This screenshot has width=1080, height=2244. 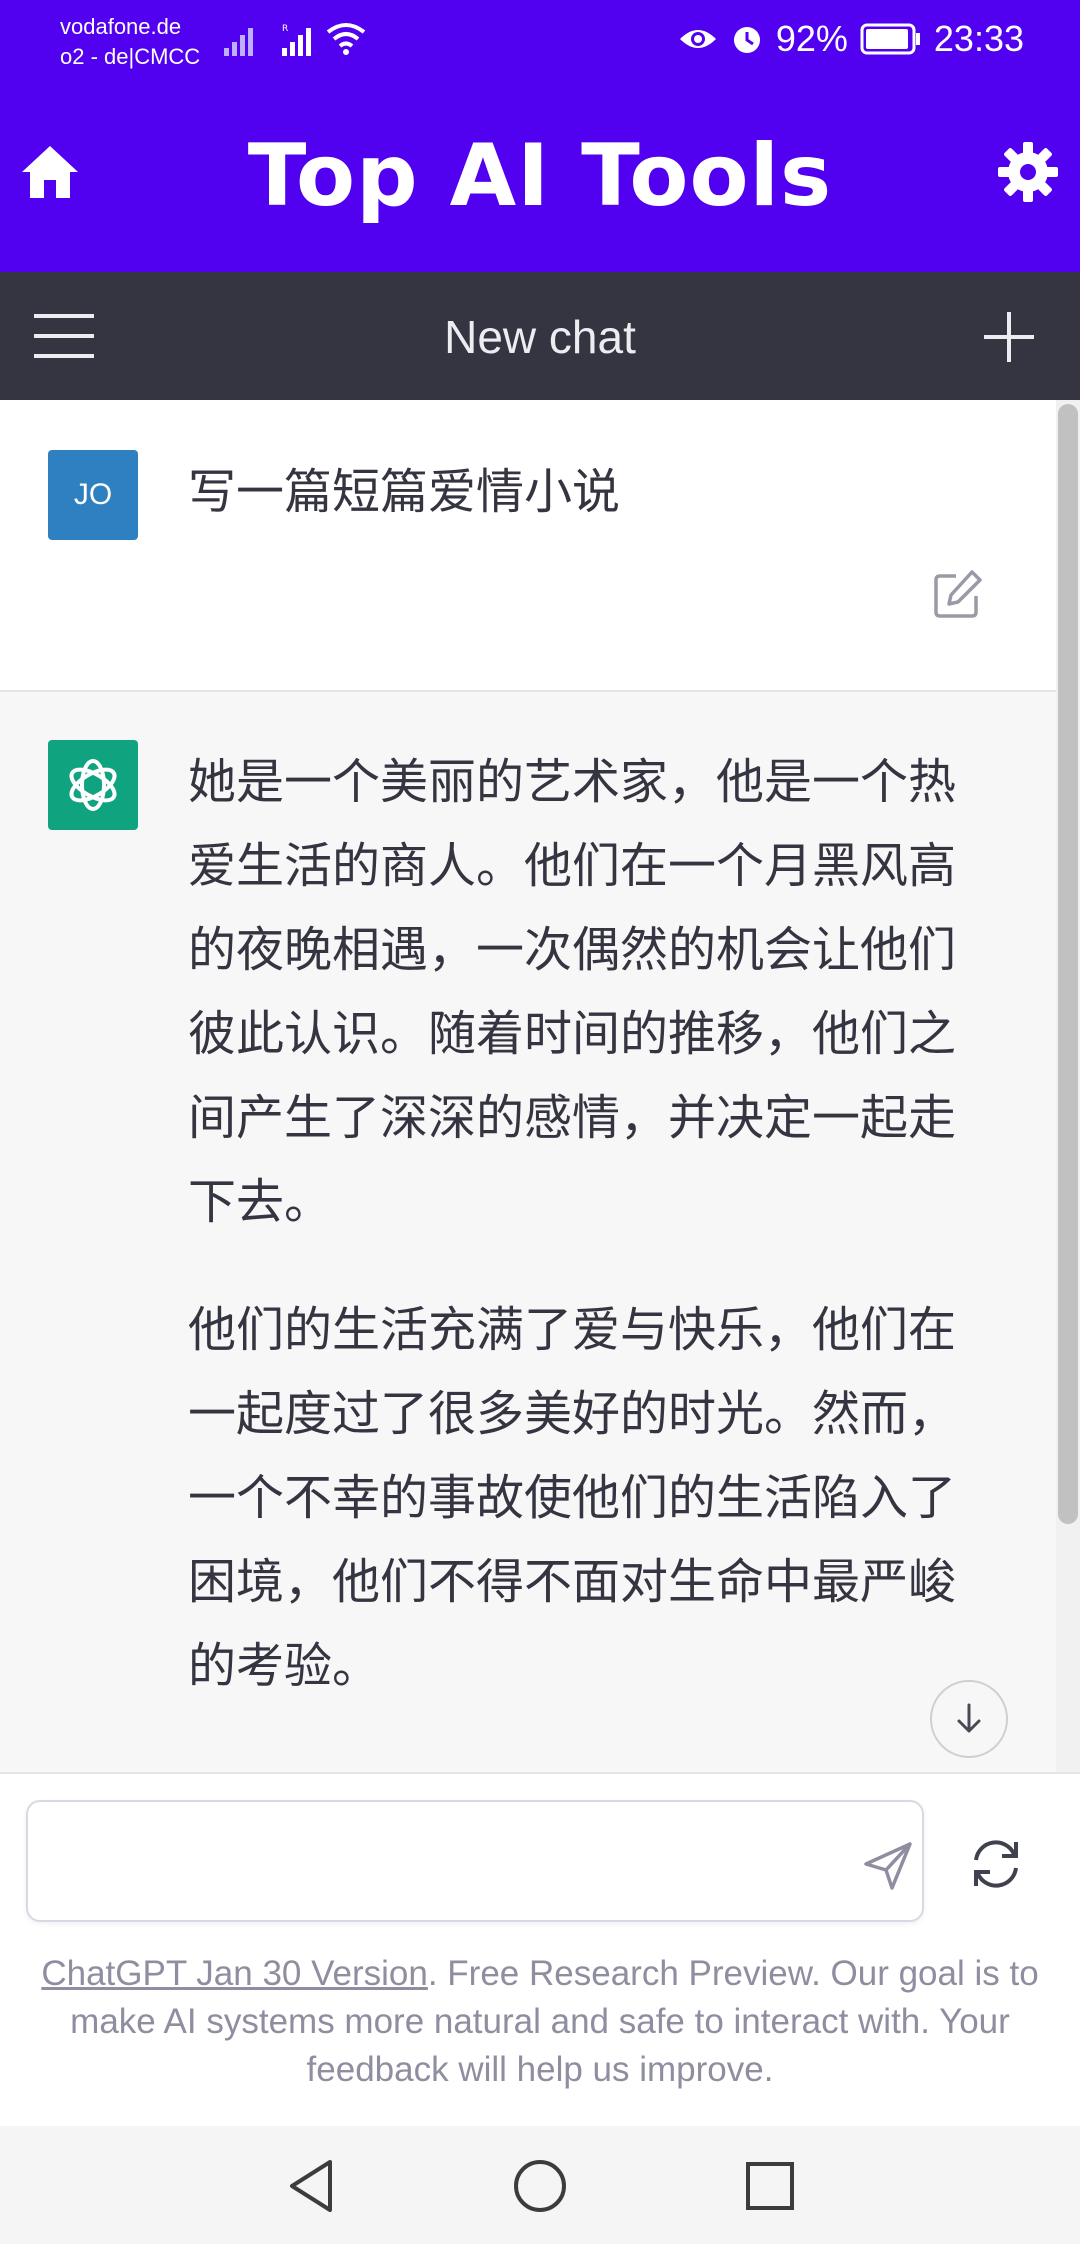 What do you see at coordinates (996, 1864) in the screenshot?
I see `refresh-icon` at bounding box center [996, 1864].